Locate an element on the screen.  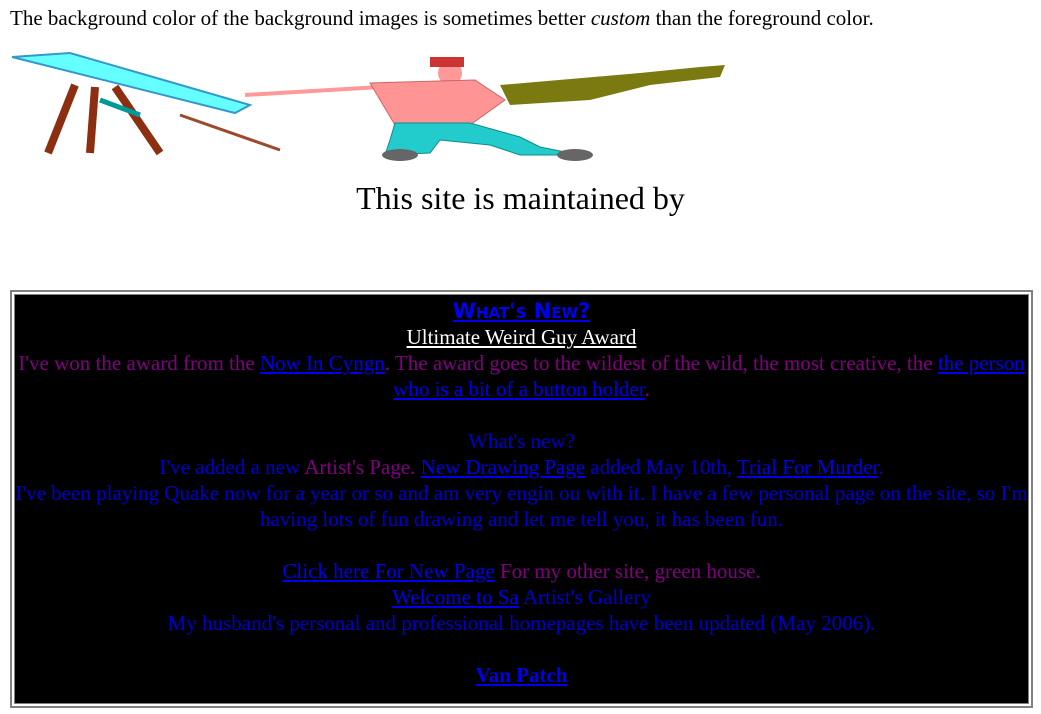
intro-emphasis: custom is located at coordinates (620, 18).